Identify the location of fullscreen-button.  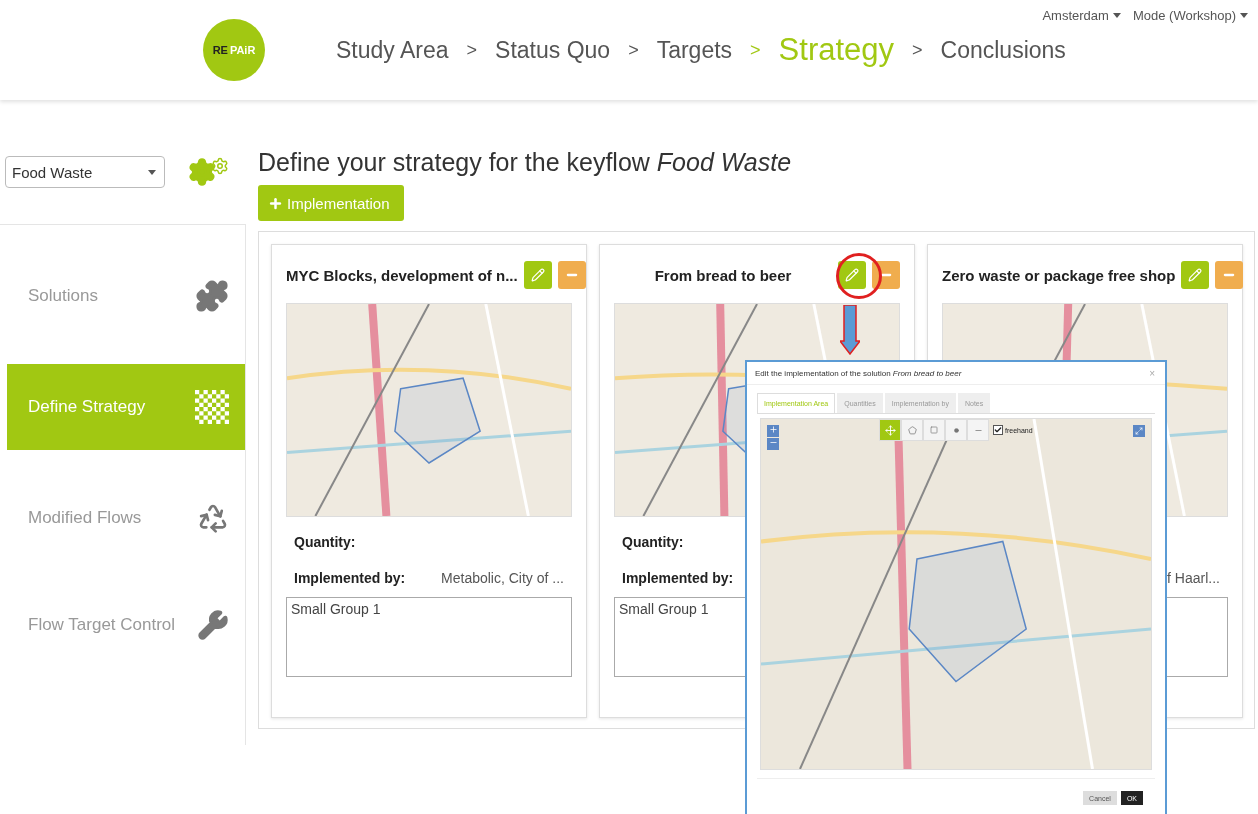
(1139, 431).